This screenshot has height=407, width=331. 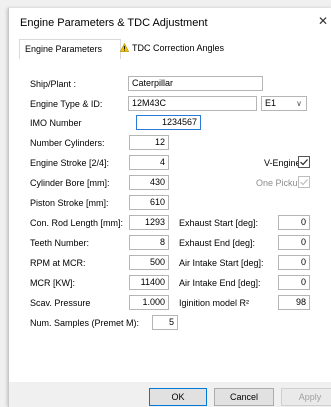 I want to click on engine-type-field: 12M43C, so click(x=192, y=103).